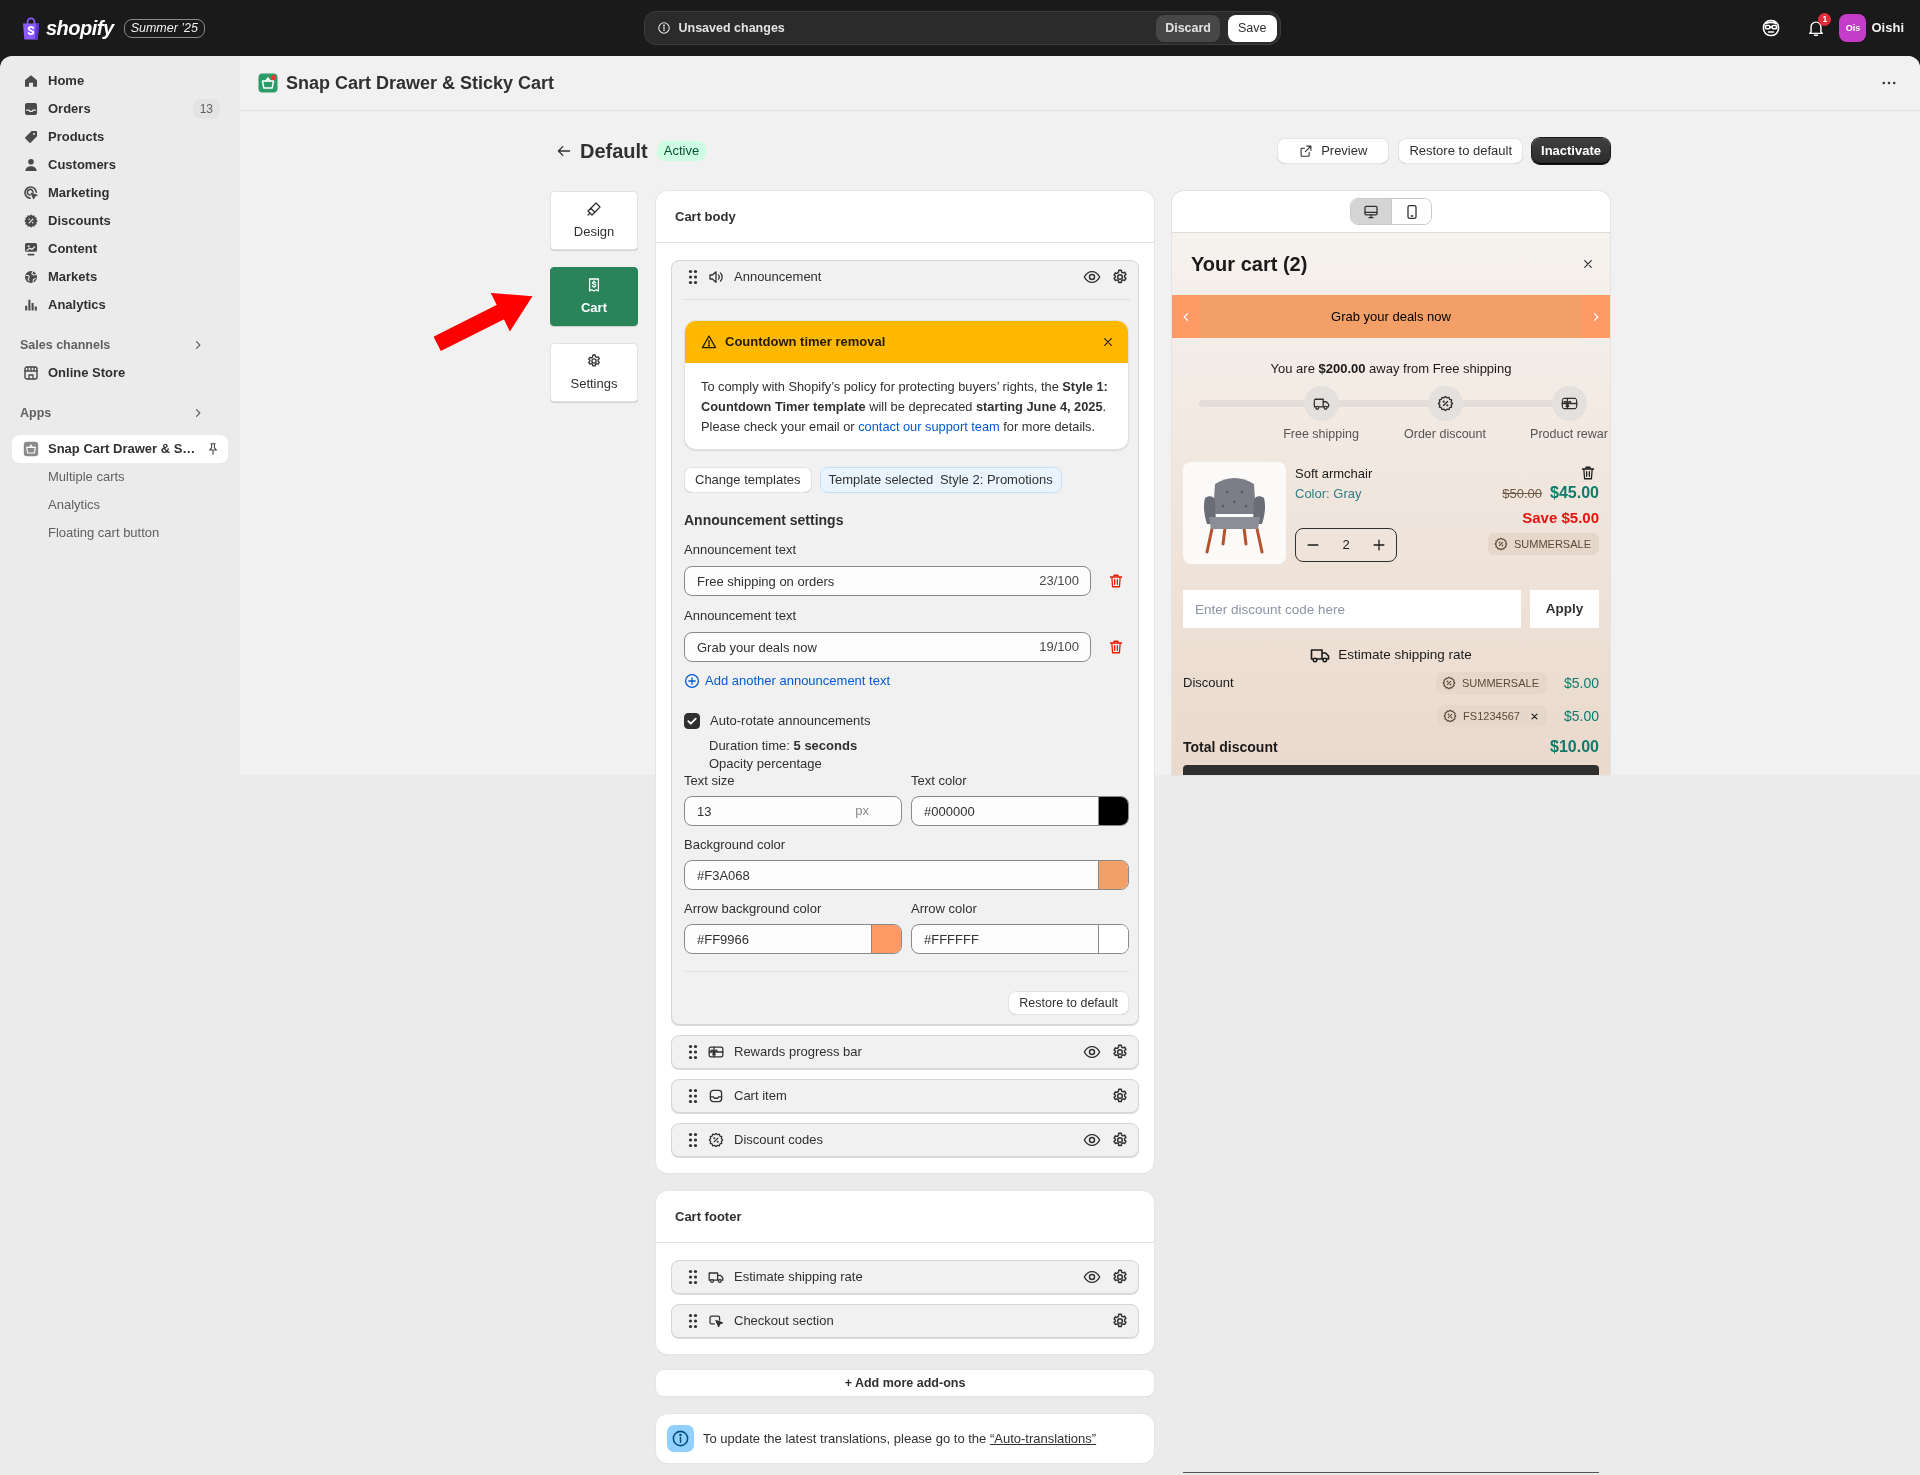 Image resolution: width=1920 pixels, height=1475 pixels. I want to click on pin-icon, so click(213, 449).